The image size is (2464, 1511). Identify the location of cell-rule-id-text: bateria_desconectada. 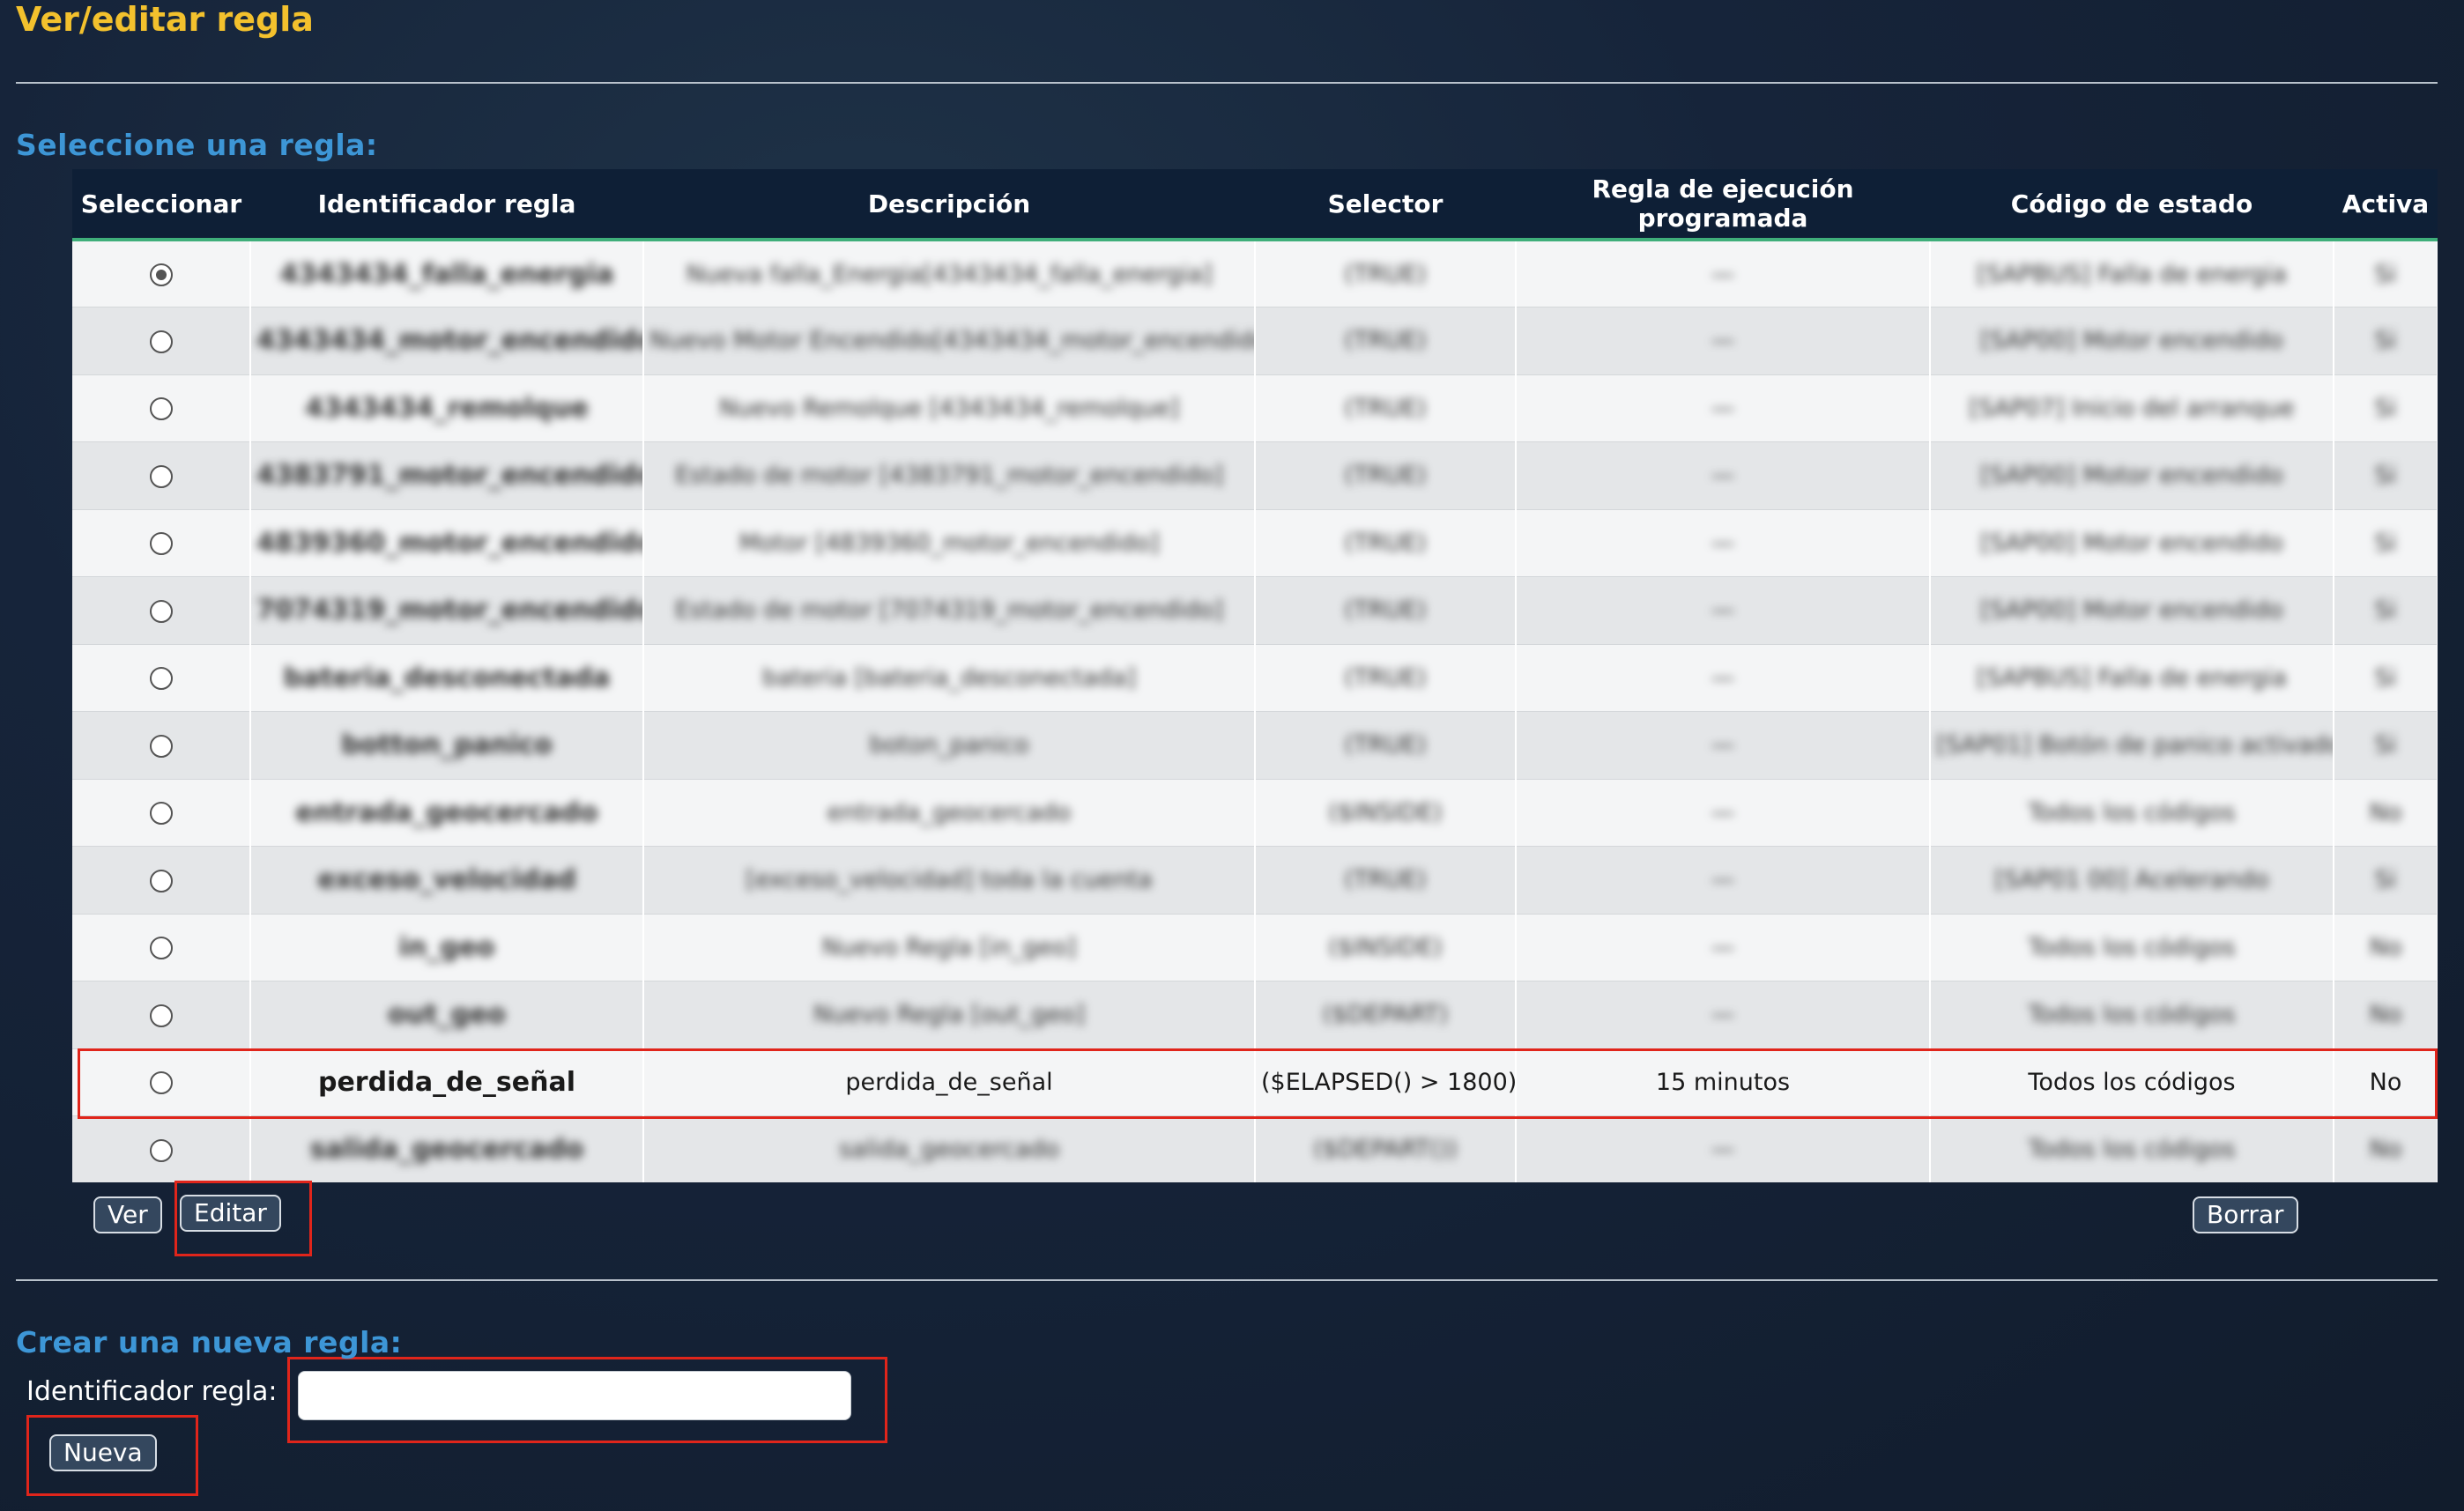
(447, 678).